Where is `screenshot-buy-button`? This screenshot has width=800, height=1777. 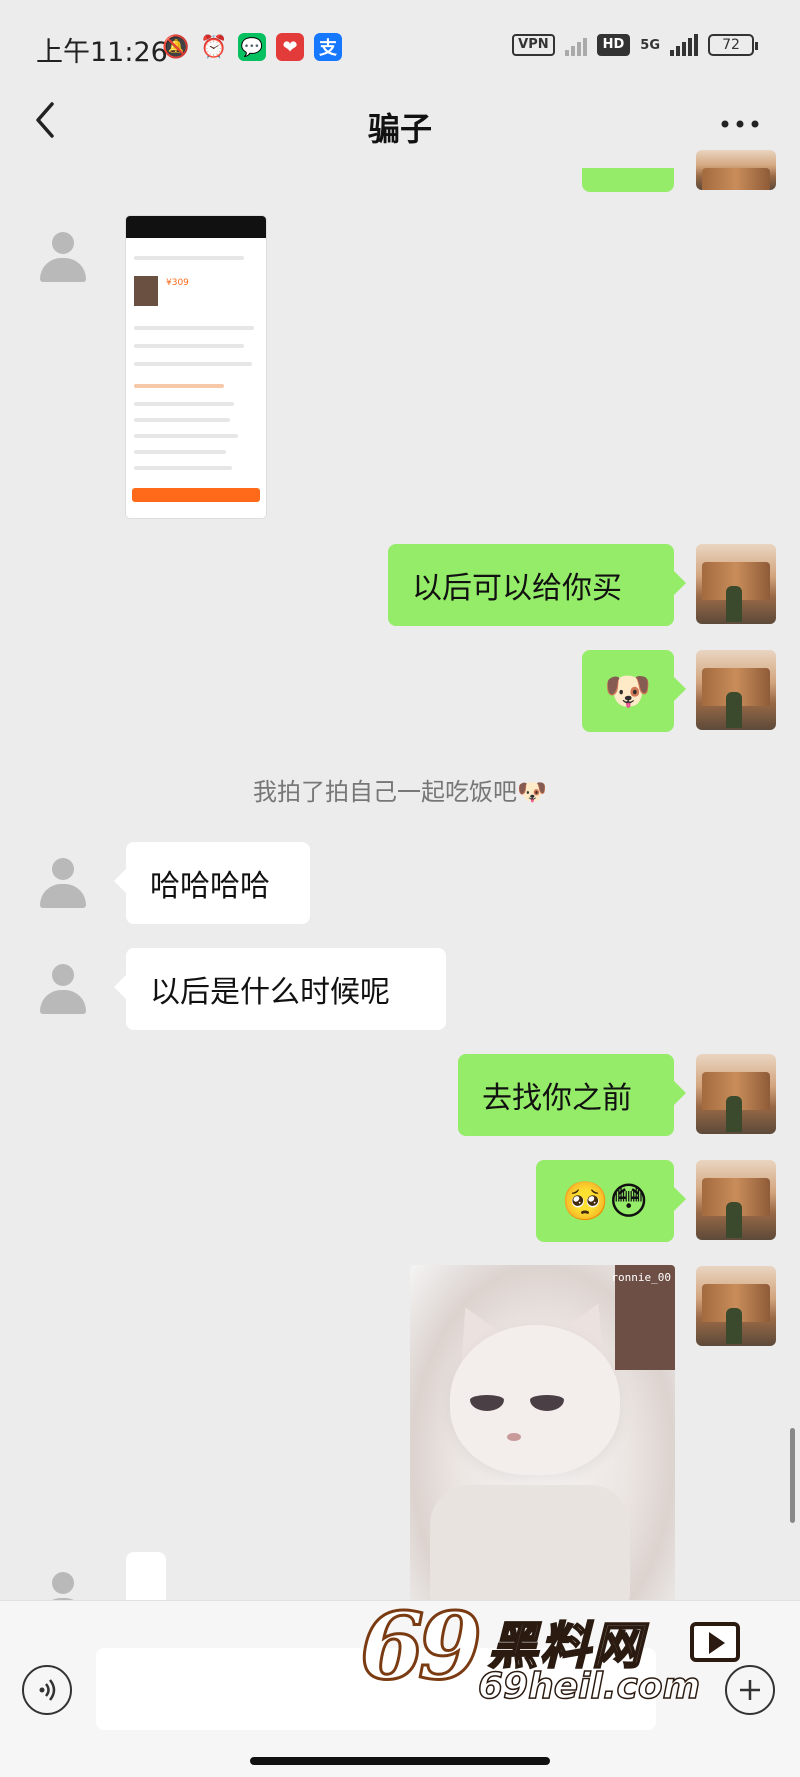
screenshot-buy-button is located at coordinates (196, 495).